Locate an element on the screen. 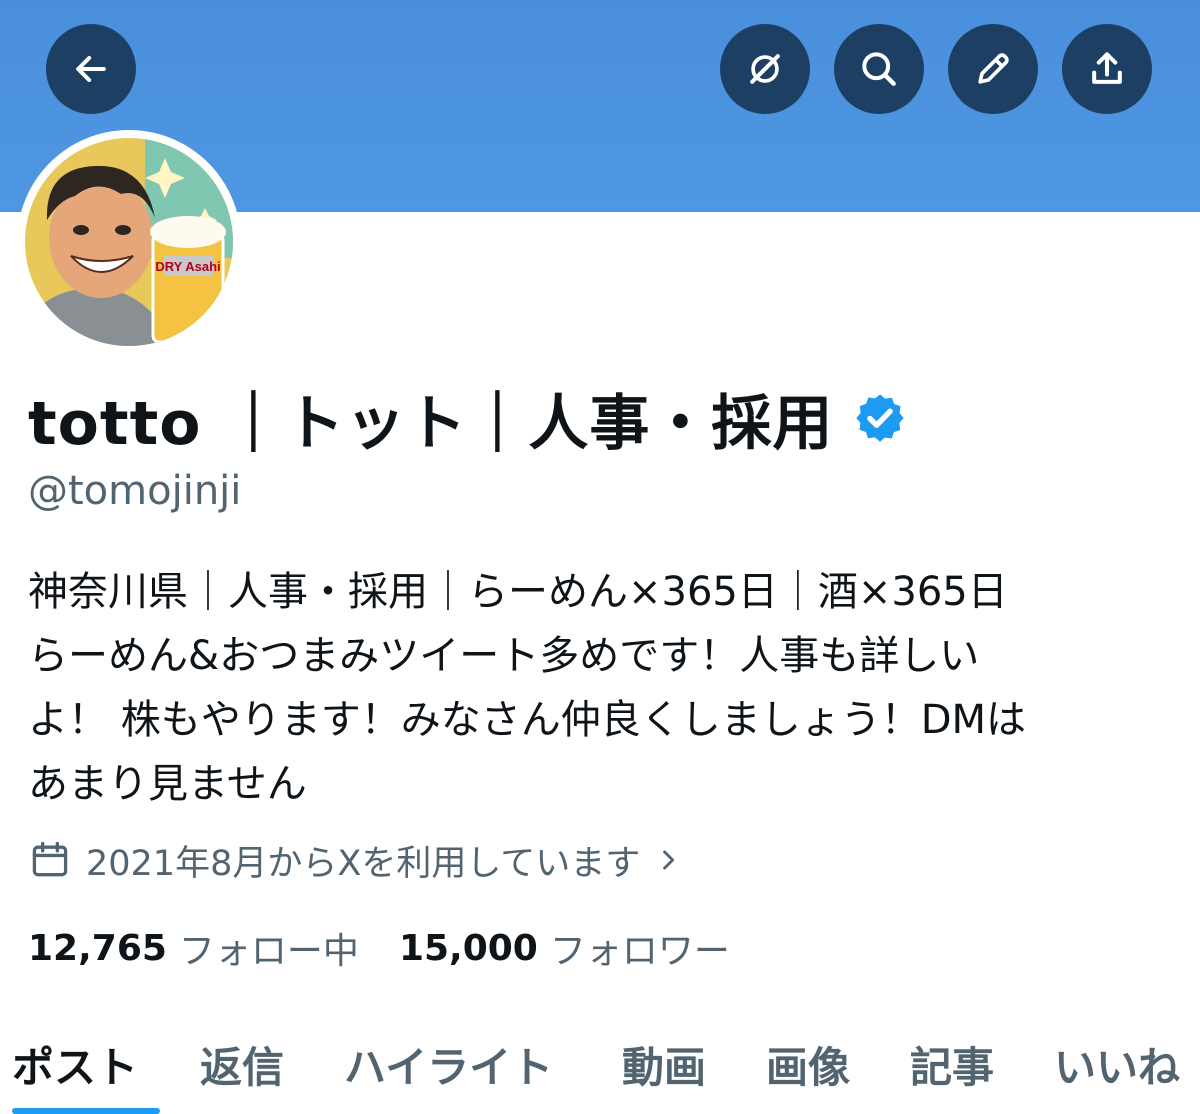  verified-badge-icon is located at coordinates (880, 418).